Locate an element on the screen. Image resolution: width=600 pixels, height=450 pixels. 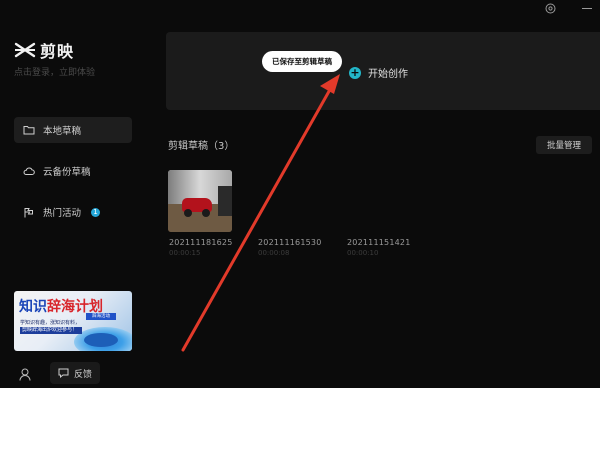
drafts-title: 剪辑草稿（3） is located at coordinates (201, 146).